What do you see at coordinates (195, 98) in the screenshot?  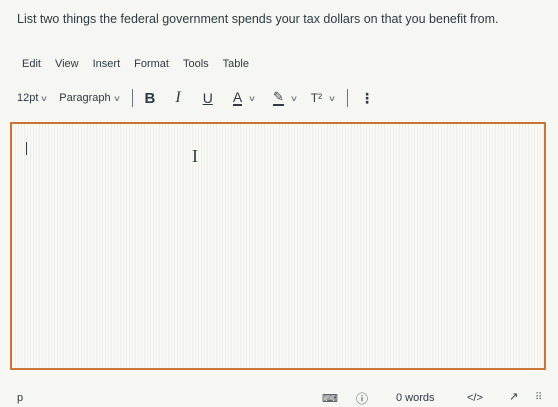 I see `editor-toolbar: 12pt ∨ Paragraph ∨ B I U A ∨ ✎ ∨ T² ∨ ⋮` at bounding box center [195, 98].